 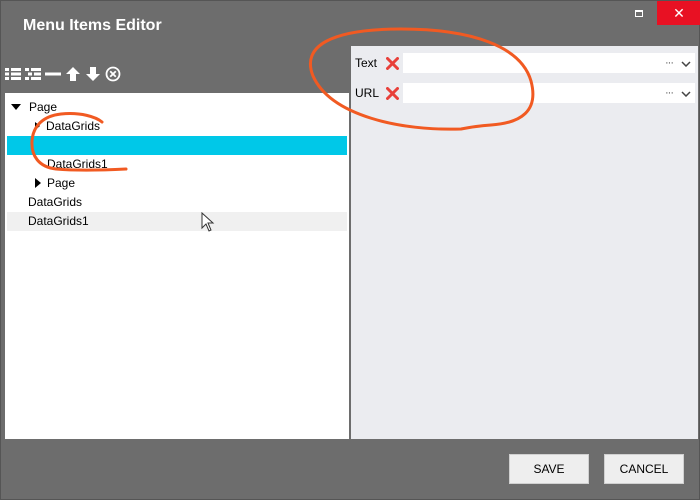 I want to click on text-property-input: ···, so click(x=549, y=63).